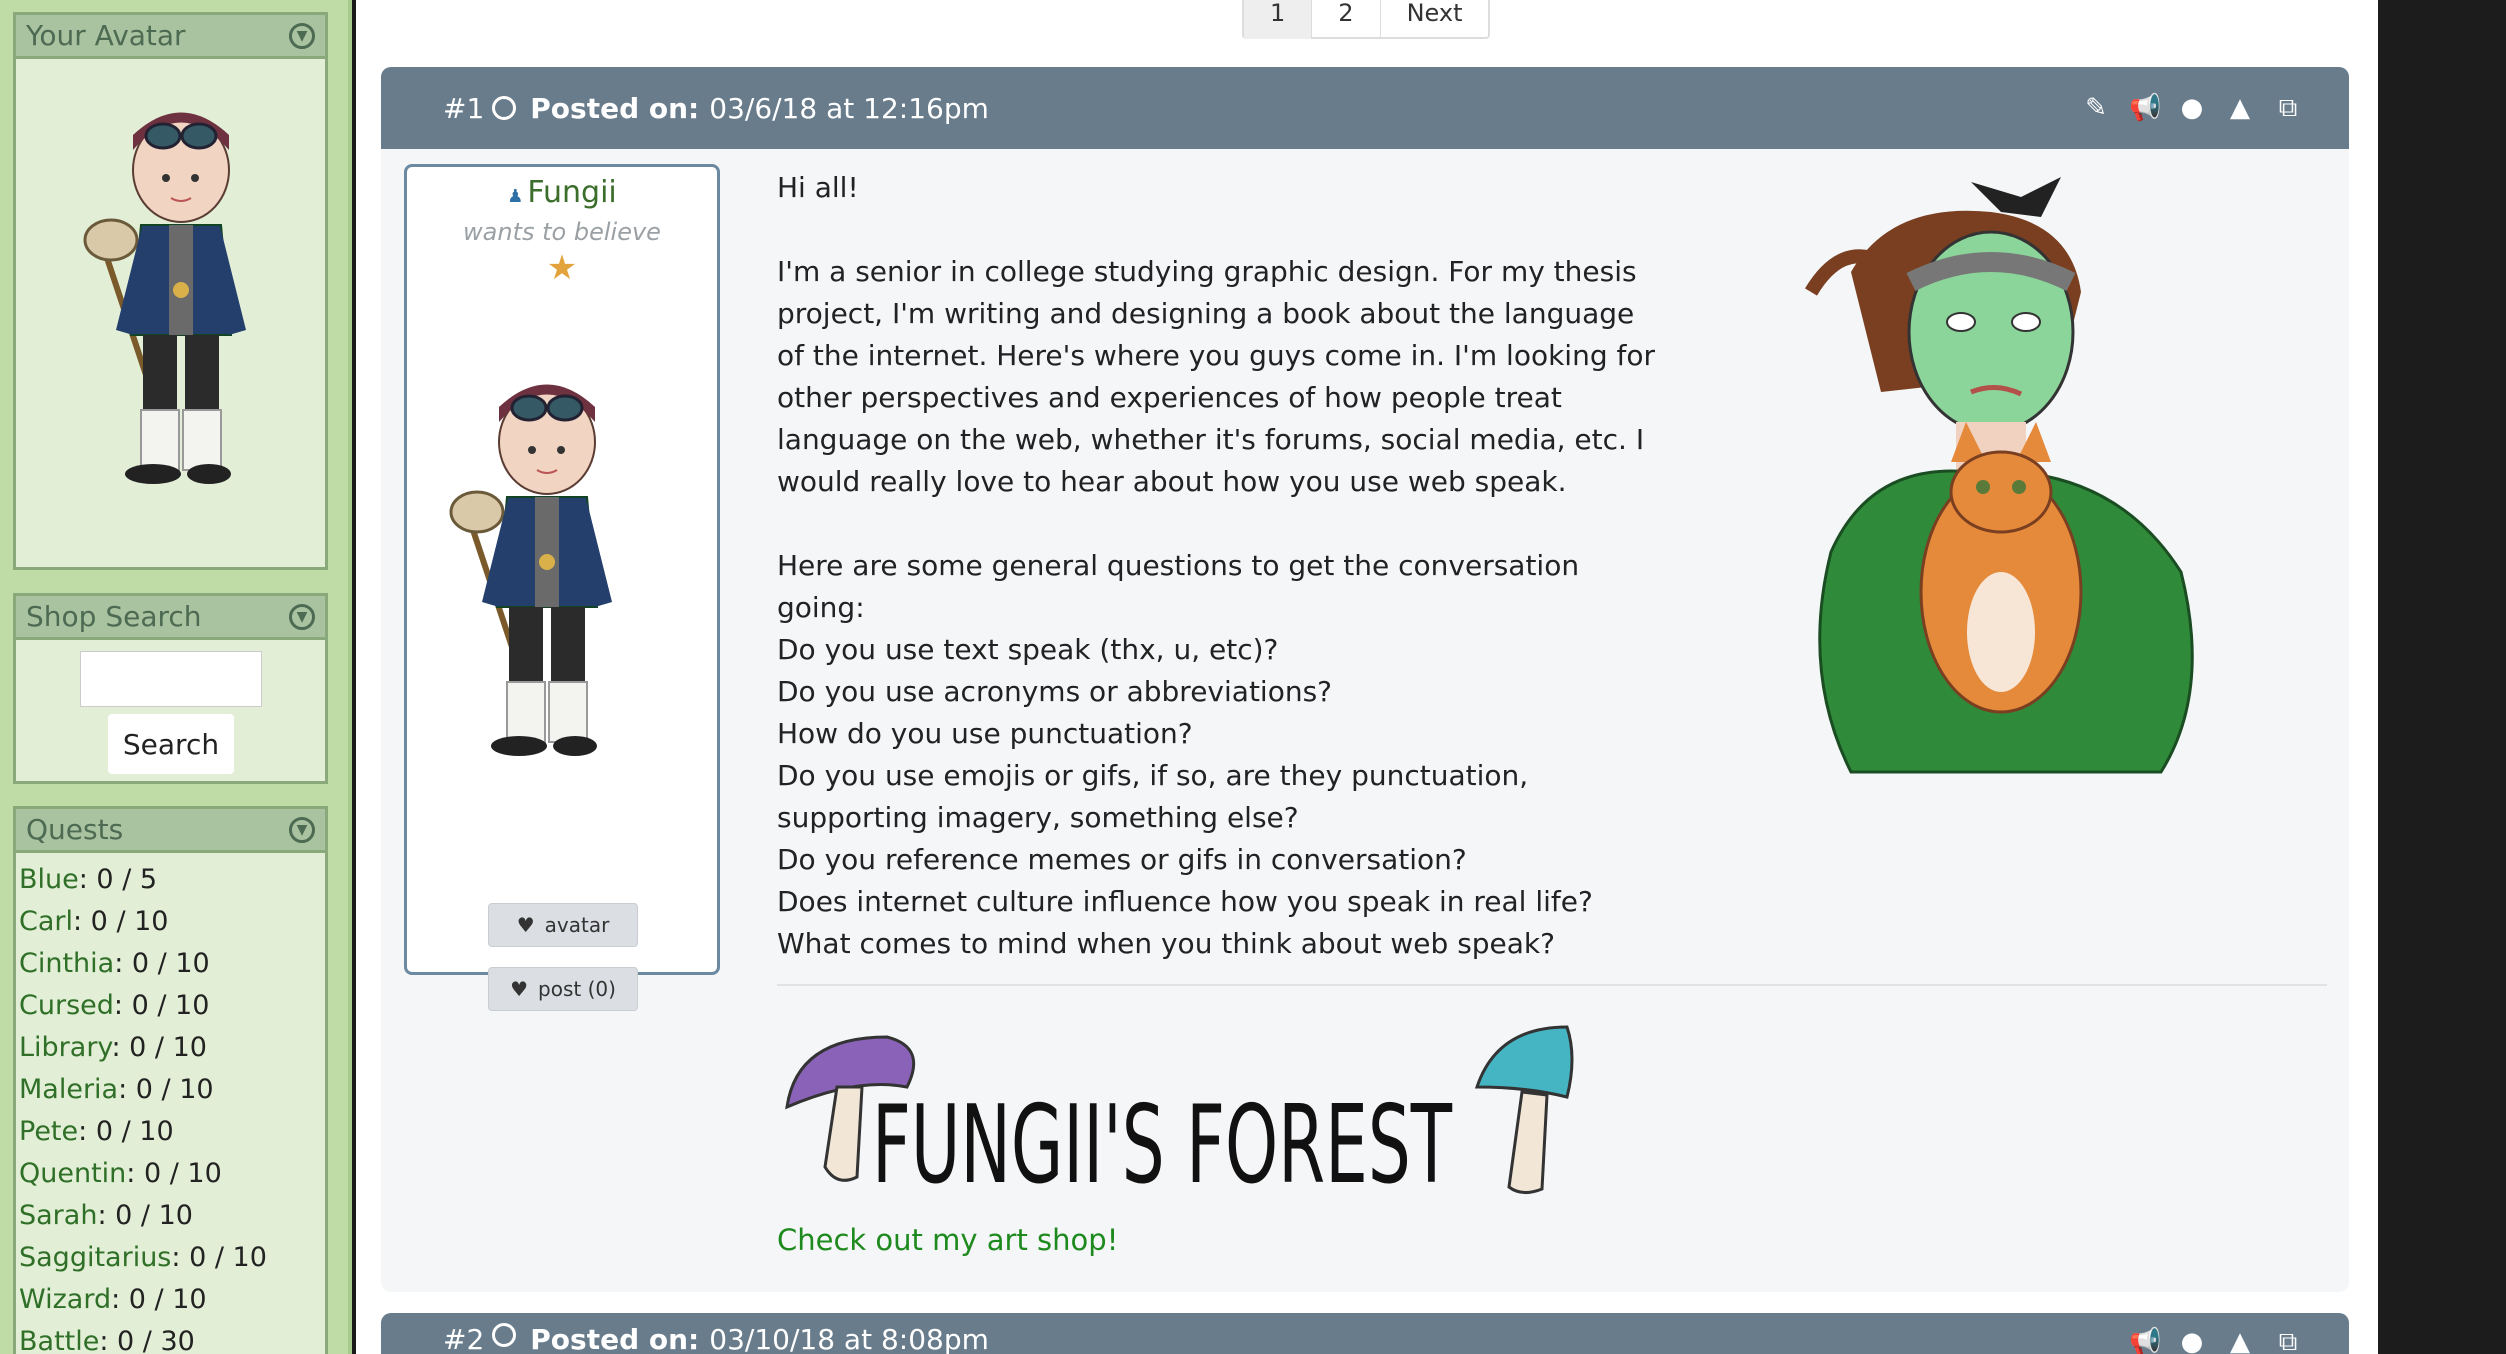 This screenshot has height=1354, width=2506. I want to click on avatar-like-button: ♥ avatar, so click(563, 925).